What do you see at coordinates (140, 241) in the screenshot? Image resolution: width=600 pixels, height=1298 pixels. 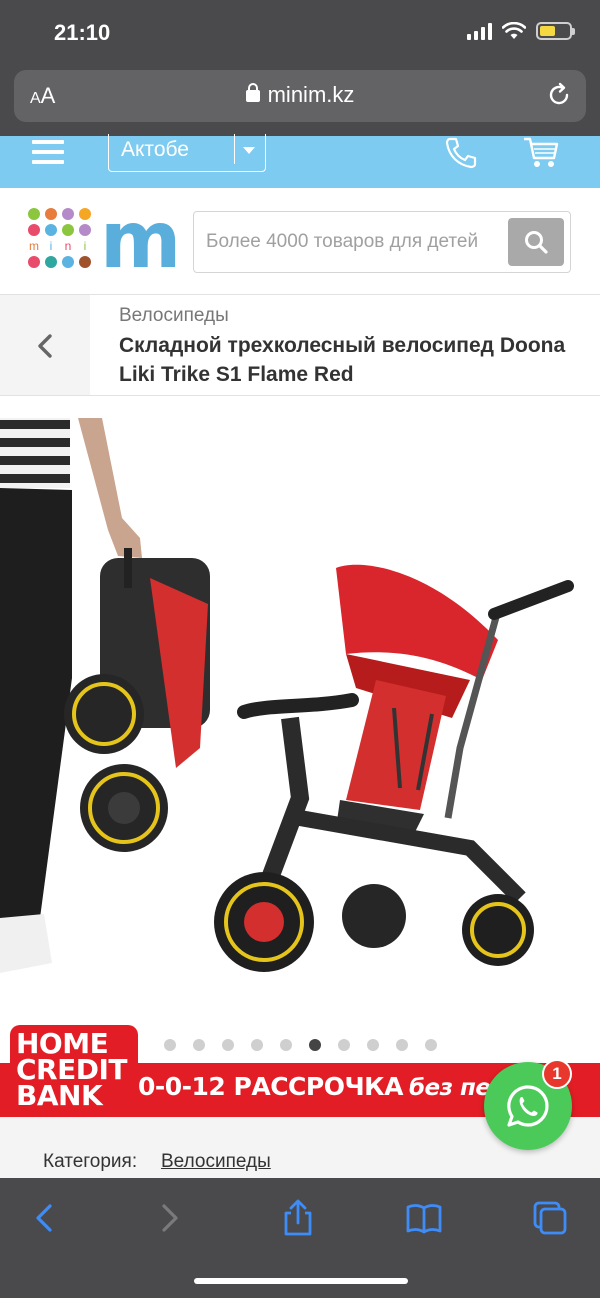 I see `logo-letter: m` at bounding box center [140, 241].